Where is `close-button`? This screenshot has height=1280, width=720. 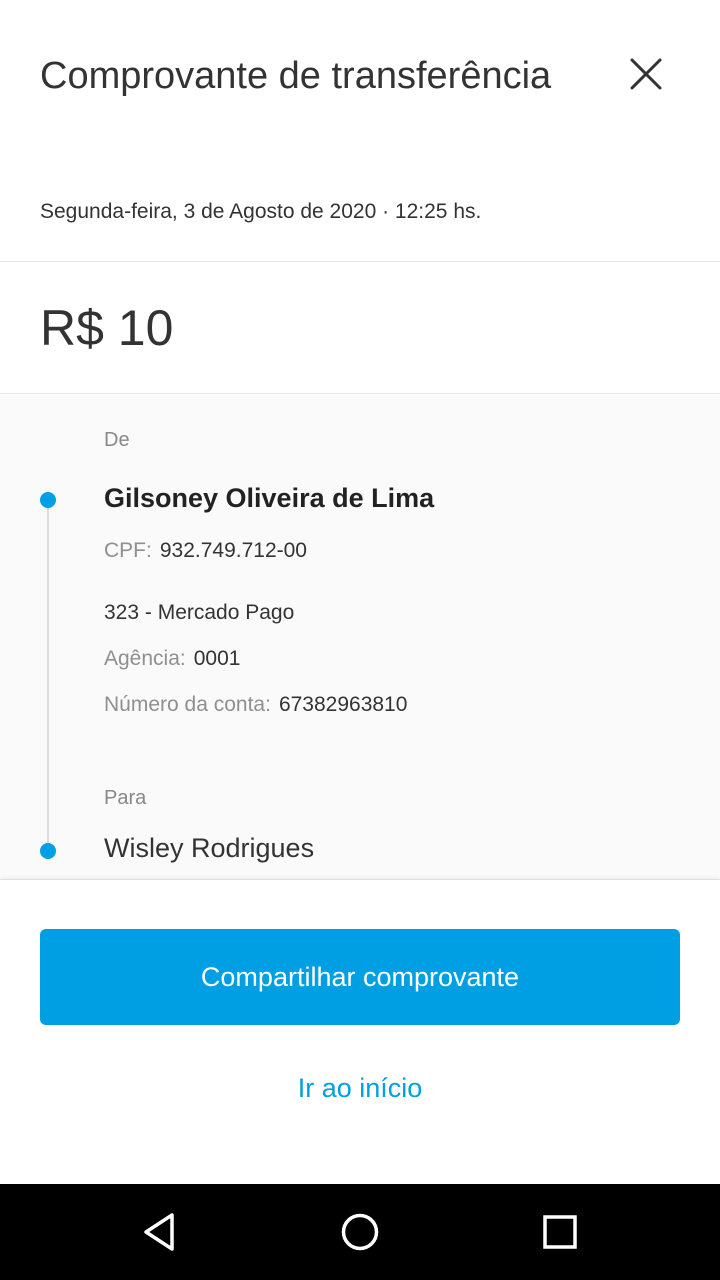 close-button is located at coordinates (646, 74).